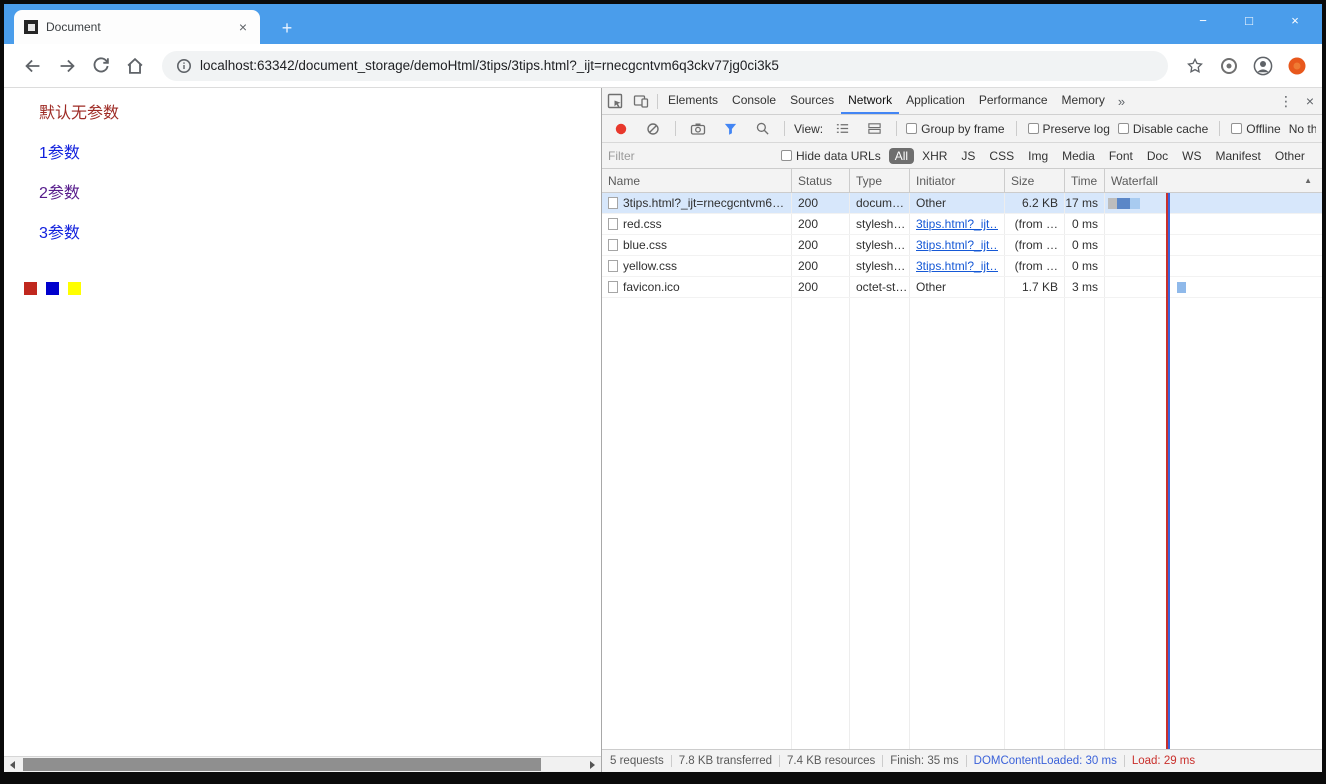  Describe the element at coordinates (693, 101) in the screenshot. I see `tab-elements: Elements` at that location.